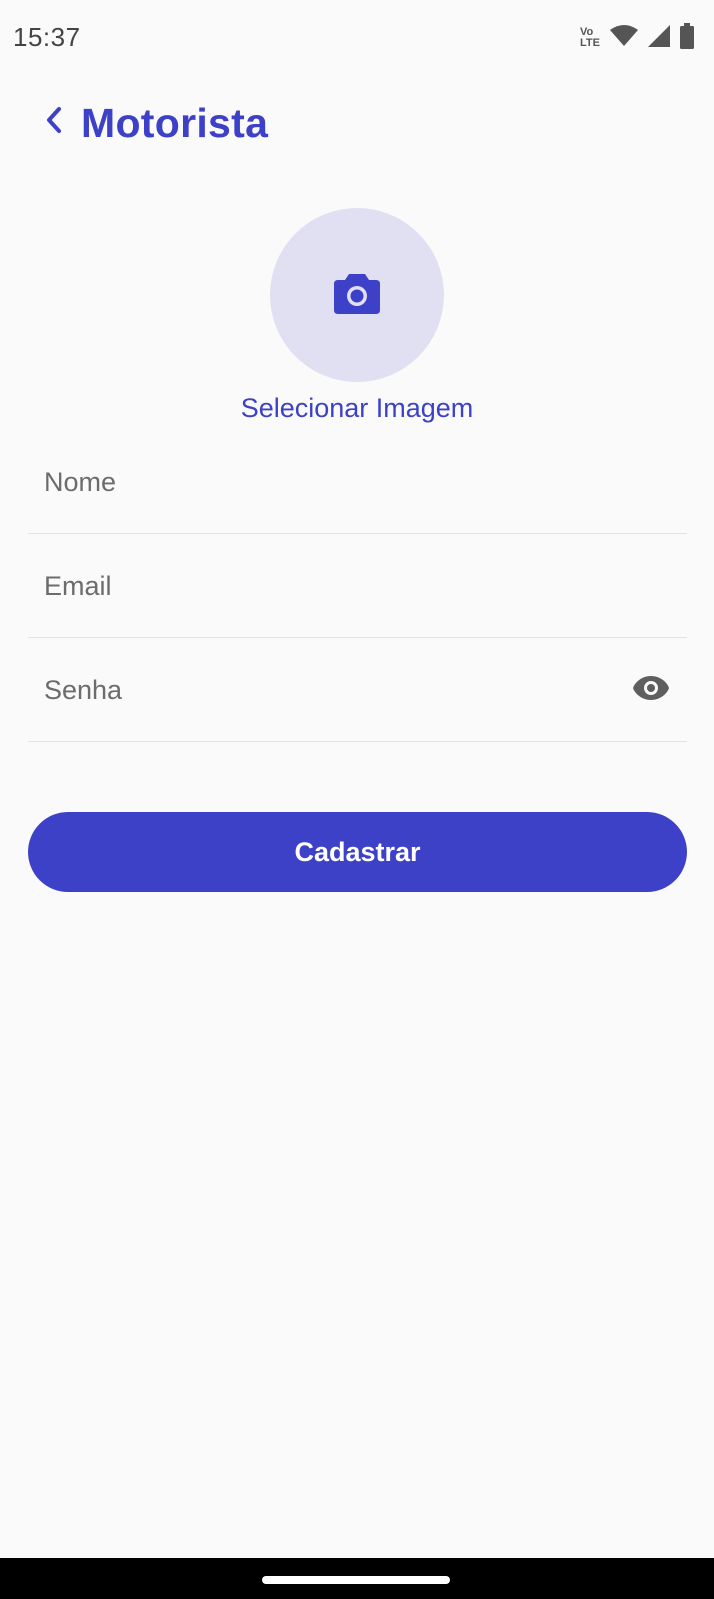 The height and width of the screenshot is (1599, 714). I want to click on page-title: Motorista, so click(175, 123).